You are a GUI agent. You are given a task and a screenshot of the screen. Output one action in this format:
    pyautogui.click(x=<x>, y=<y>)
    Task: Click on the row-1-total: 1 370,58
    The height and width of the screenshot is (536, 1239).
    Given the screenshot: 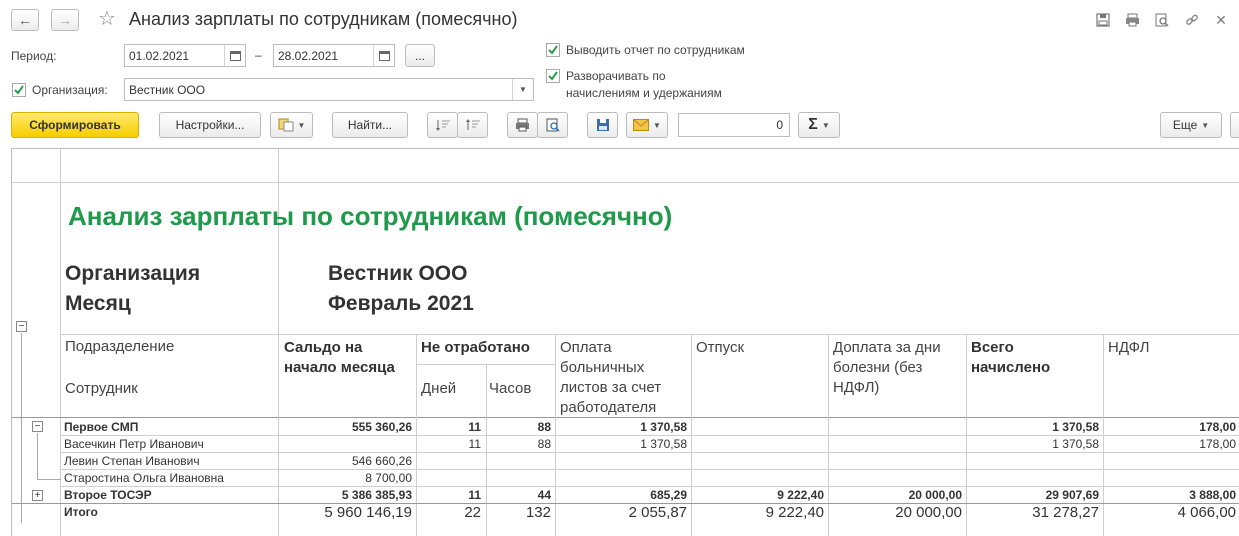 What is the action you would take?
    pyautogui.click(x=1075, y=444)
    